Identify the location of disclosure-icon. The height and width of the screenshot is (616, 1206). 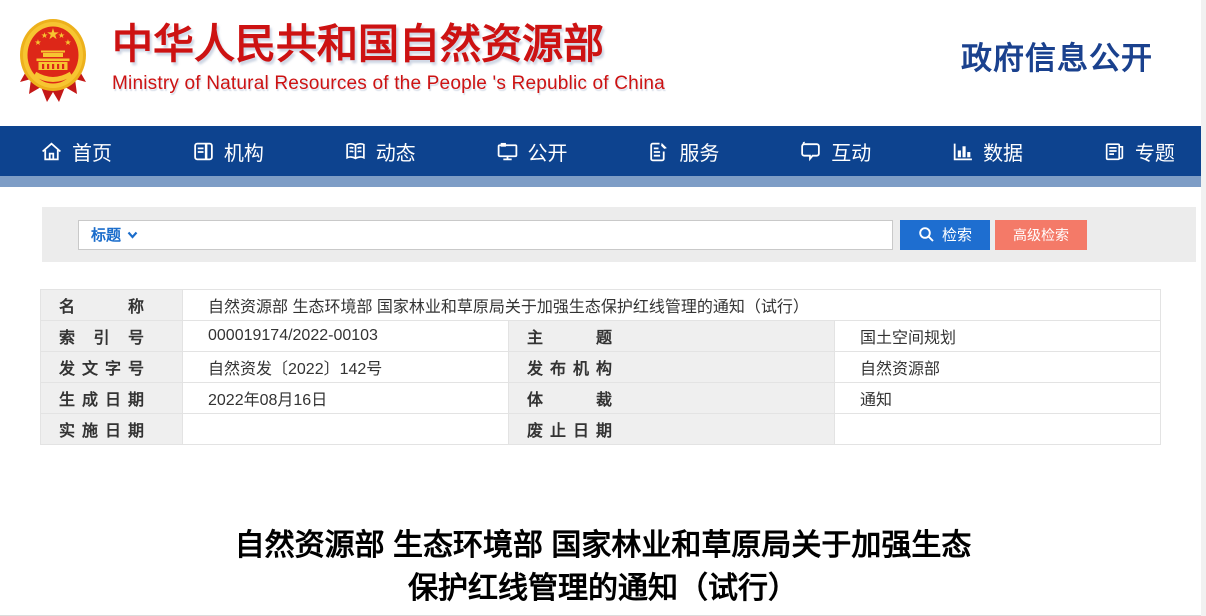
(507, 151).